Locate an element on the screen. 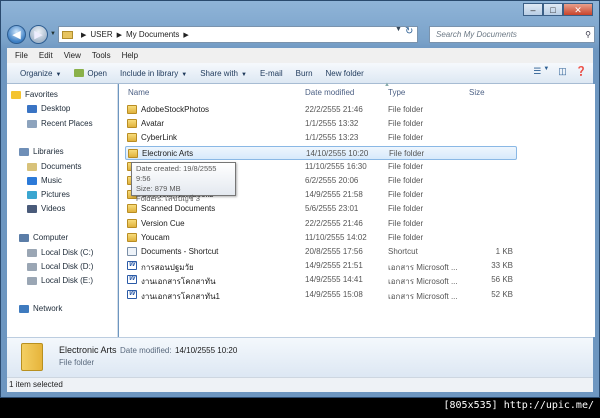  nav-libraries-label: Libraries is located at coordinates (48, 151).